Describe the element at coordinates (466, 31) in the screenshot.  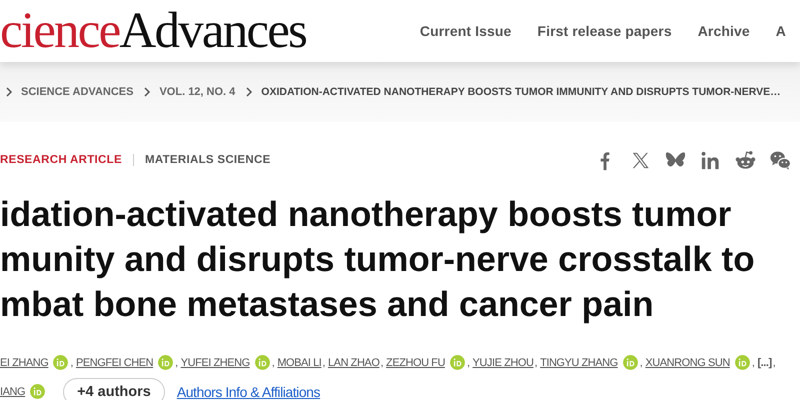
I see `nav-link: Current Issue` at that location.